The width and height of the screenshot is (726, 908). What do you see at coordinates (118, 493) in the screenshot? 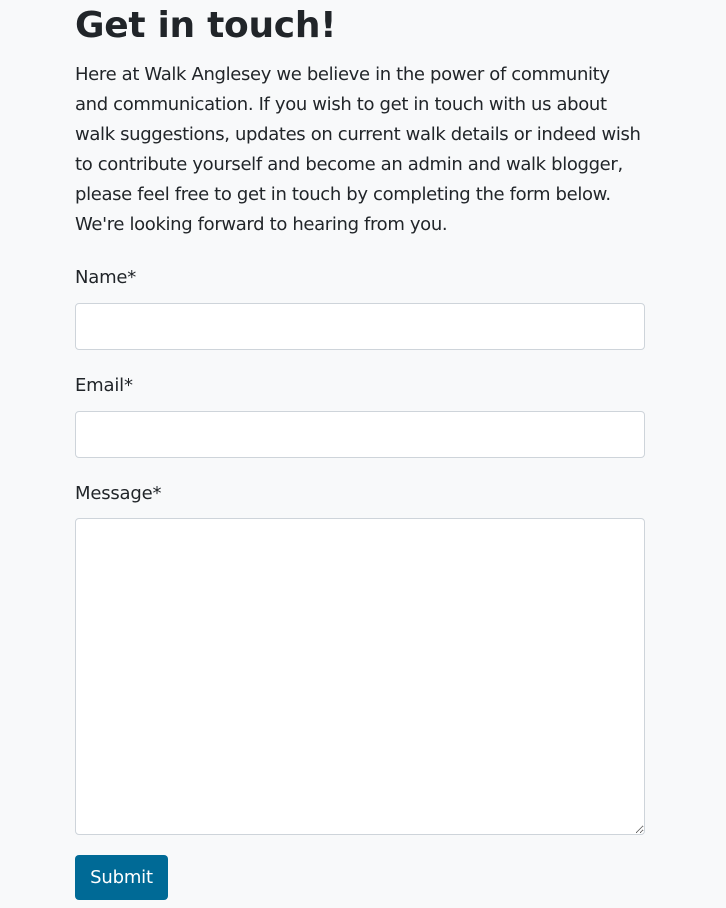
I see `message-label: Message*` at bounding box center [118, 493].